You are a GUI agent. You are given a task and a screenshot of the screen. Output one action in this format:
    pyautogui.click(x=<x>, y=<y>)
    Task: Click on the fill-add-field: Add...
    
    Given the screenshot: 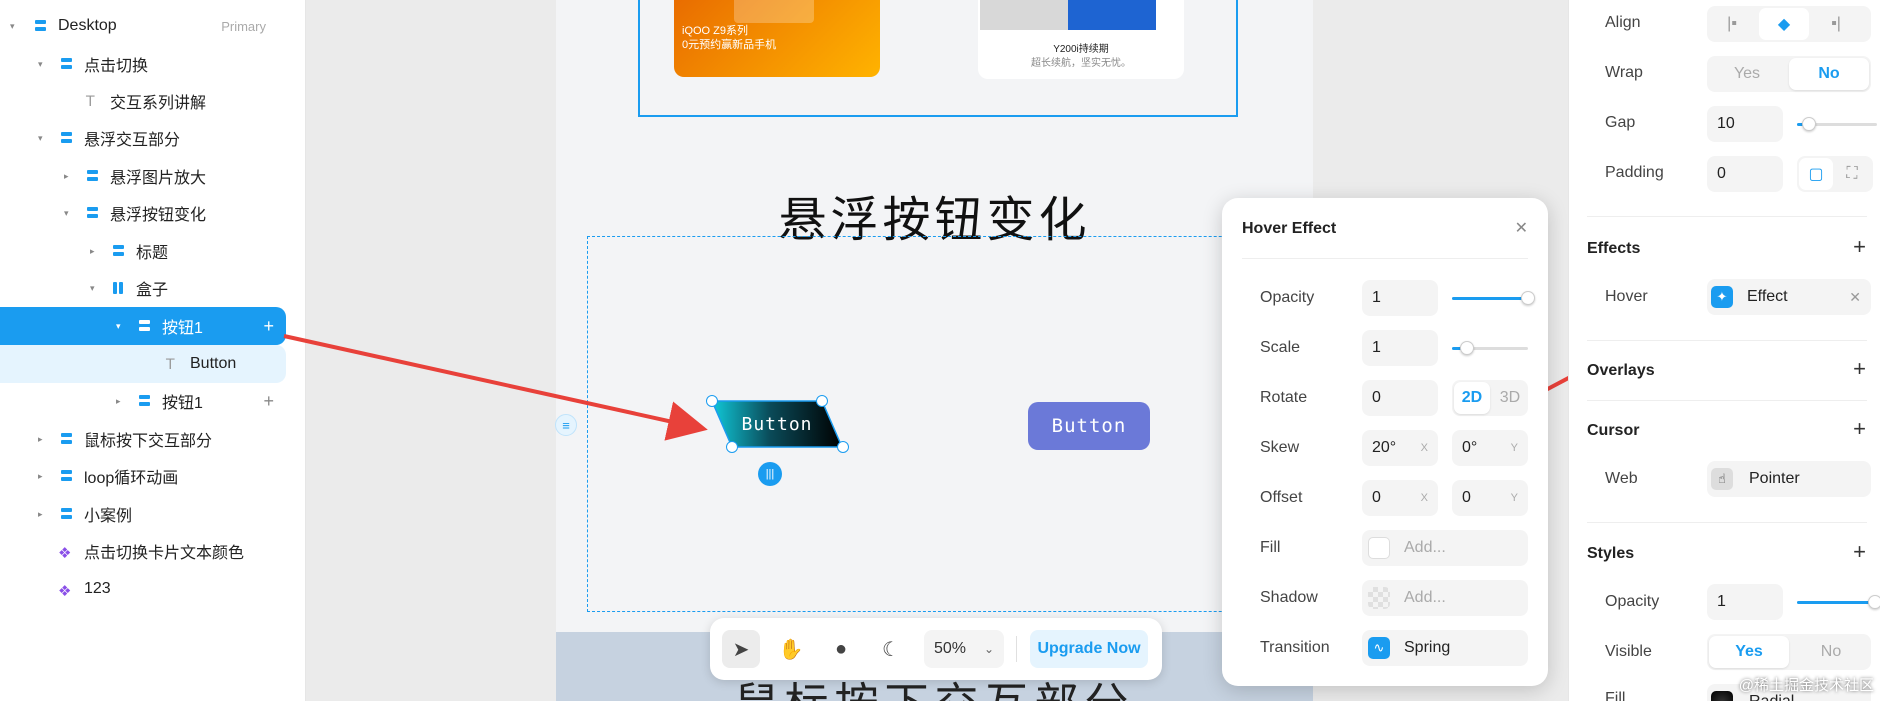 What is the action you would take?
    pyautogui.click(x=1445, y=548)
    